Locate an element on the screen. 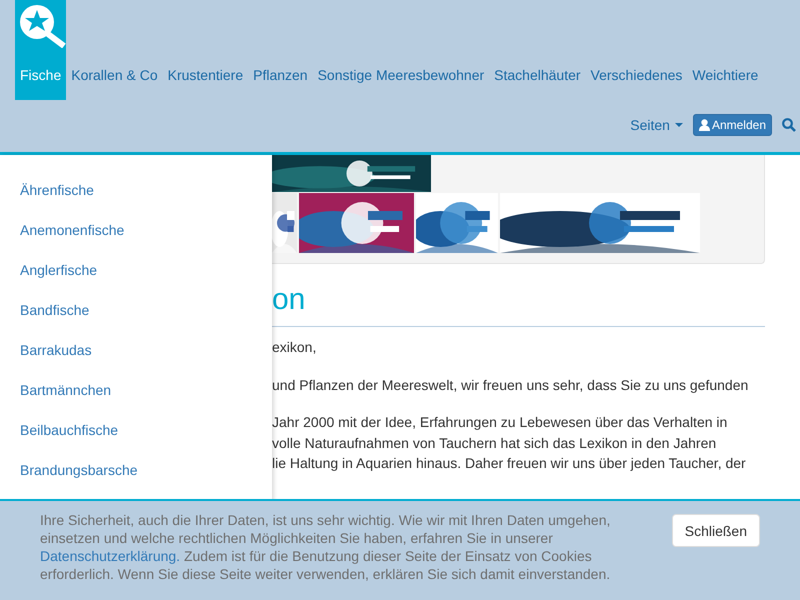  sidebar-item: Brandungsbarsche is located at coordinates (136, 470).